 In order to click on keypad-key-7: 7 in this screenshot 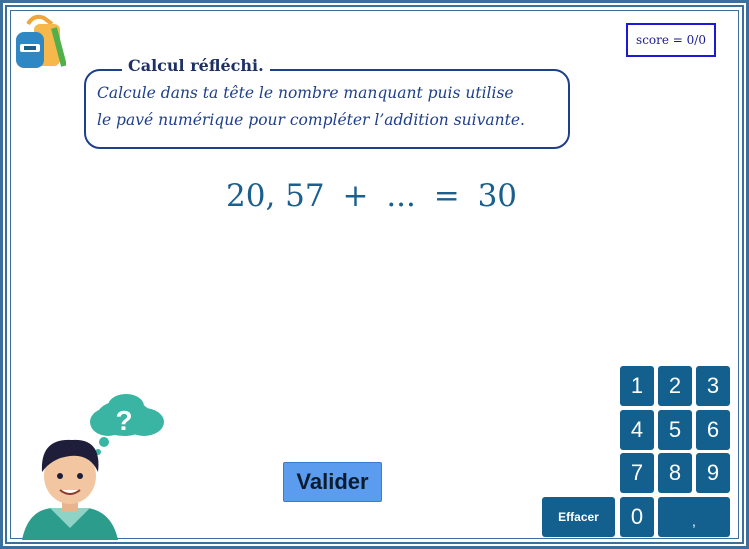, I will do `click(637, 473)`.